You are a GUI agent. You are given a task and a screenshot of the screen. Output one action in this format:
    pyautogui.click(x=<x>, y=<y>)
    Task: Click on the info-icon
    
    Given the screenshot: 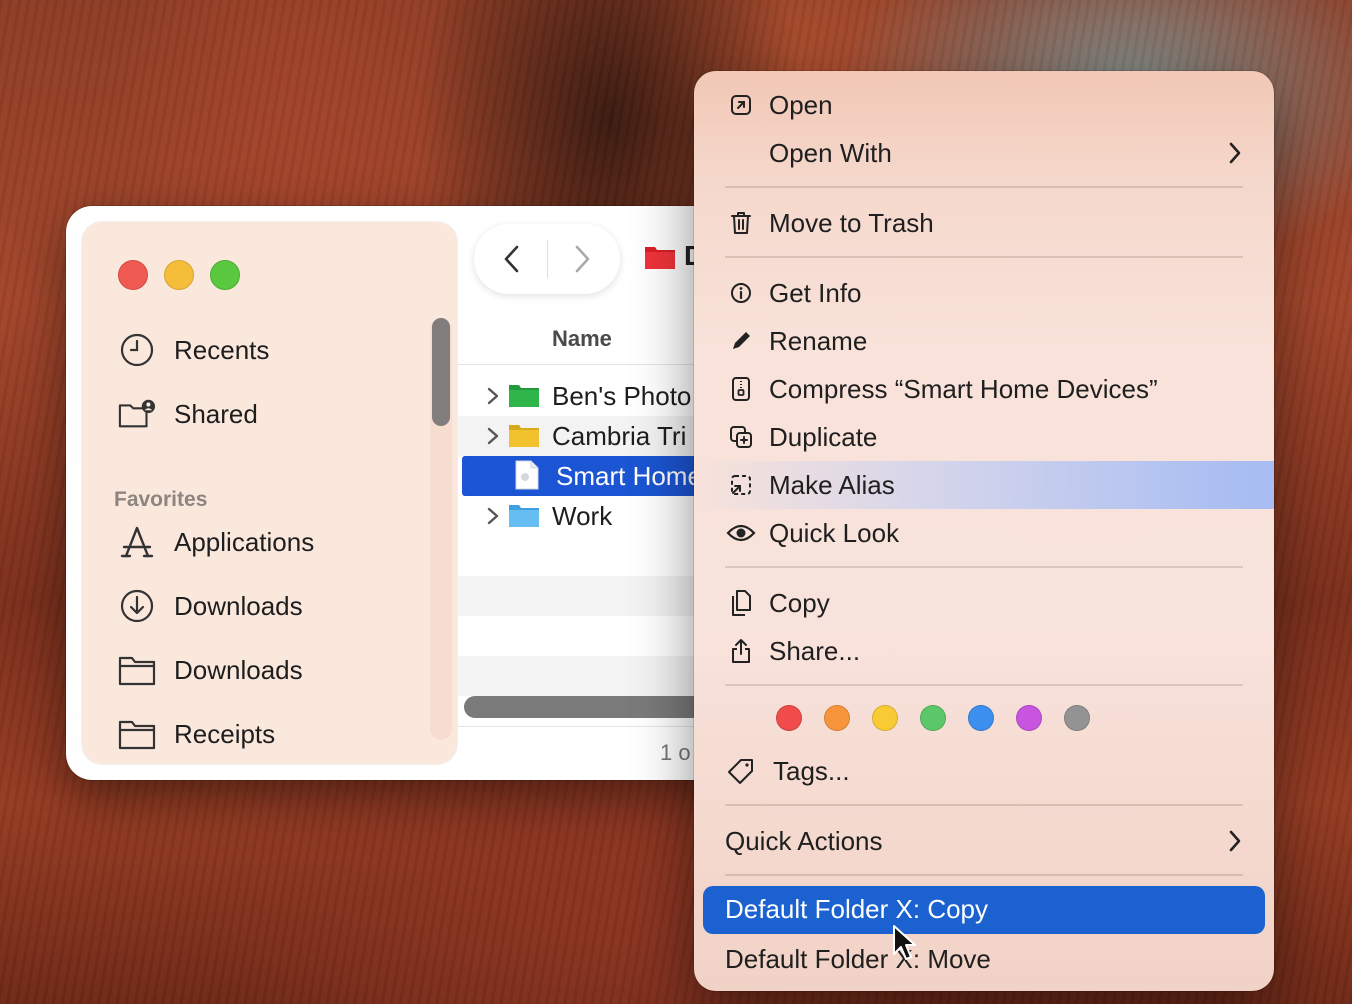 What is the action you would take?
    pyautogui.click(x=741, y=293)
    